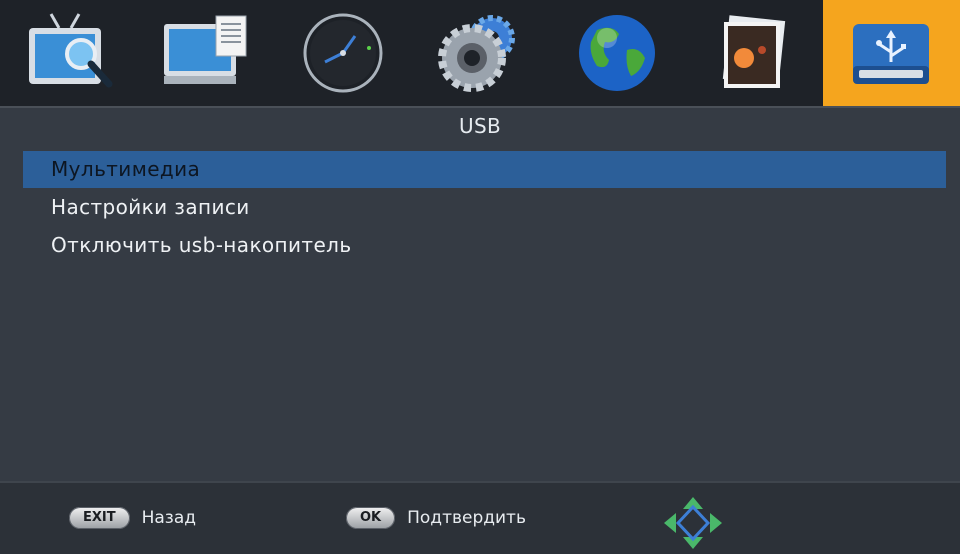 The width and height of the screenshot is (960, 554). I want to click on tab-usb, so click(891, 53).